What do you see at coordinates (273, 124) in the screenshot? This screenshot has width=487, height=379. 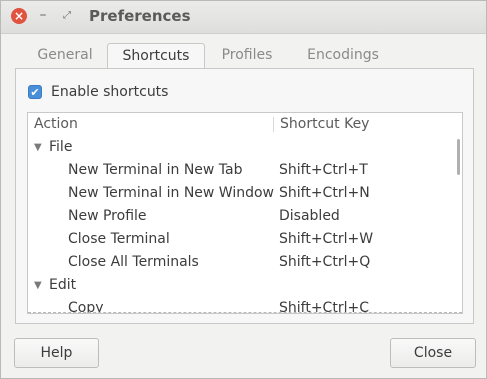 I see `column-separator` at bounding box center [273, 124].